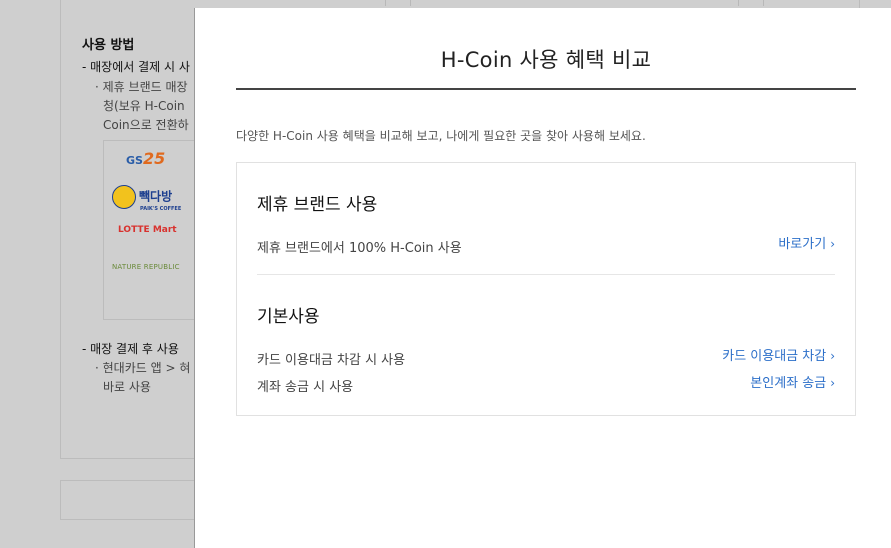 Image resolution: width=891 pixels, height=548 pixels. I want to click on link-label: 바로가기, so click(802, 244).